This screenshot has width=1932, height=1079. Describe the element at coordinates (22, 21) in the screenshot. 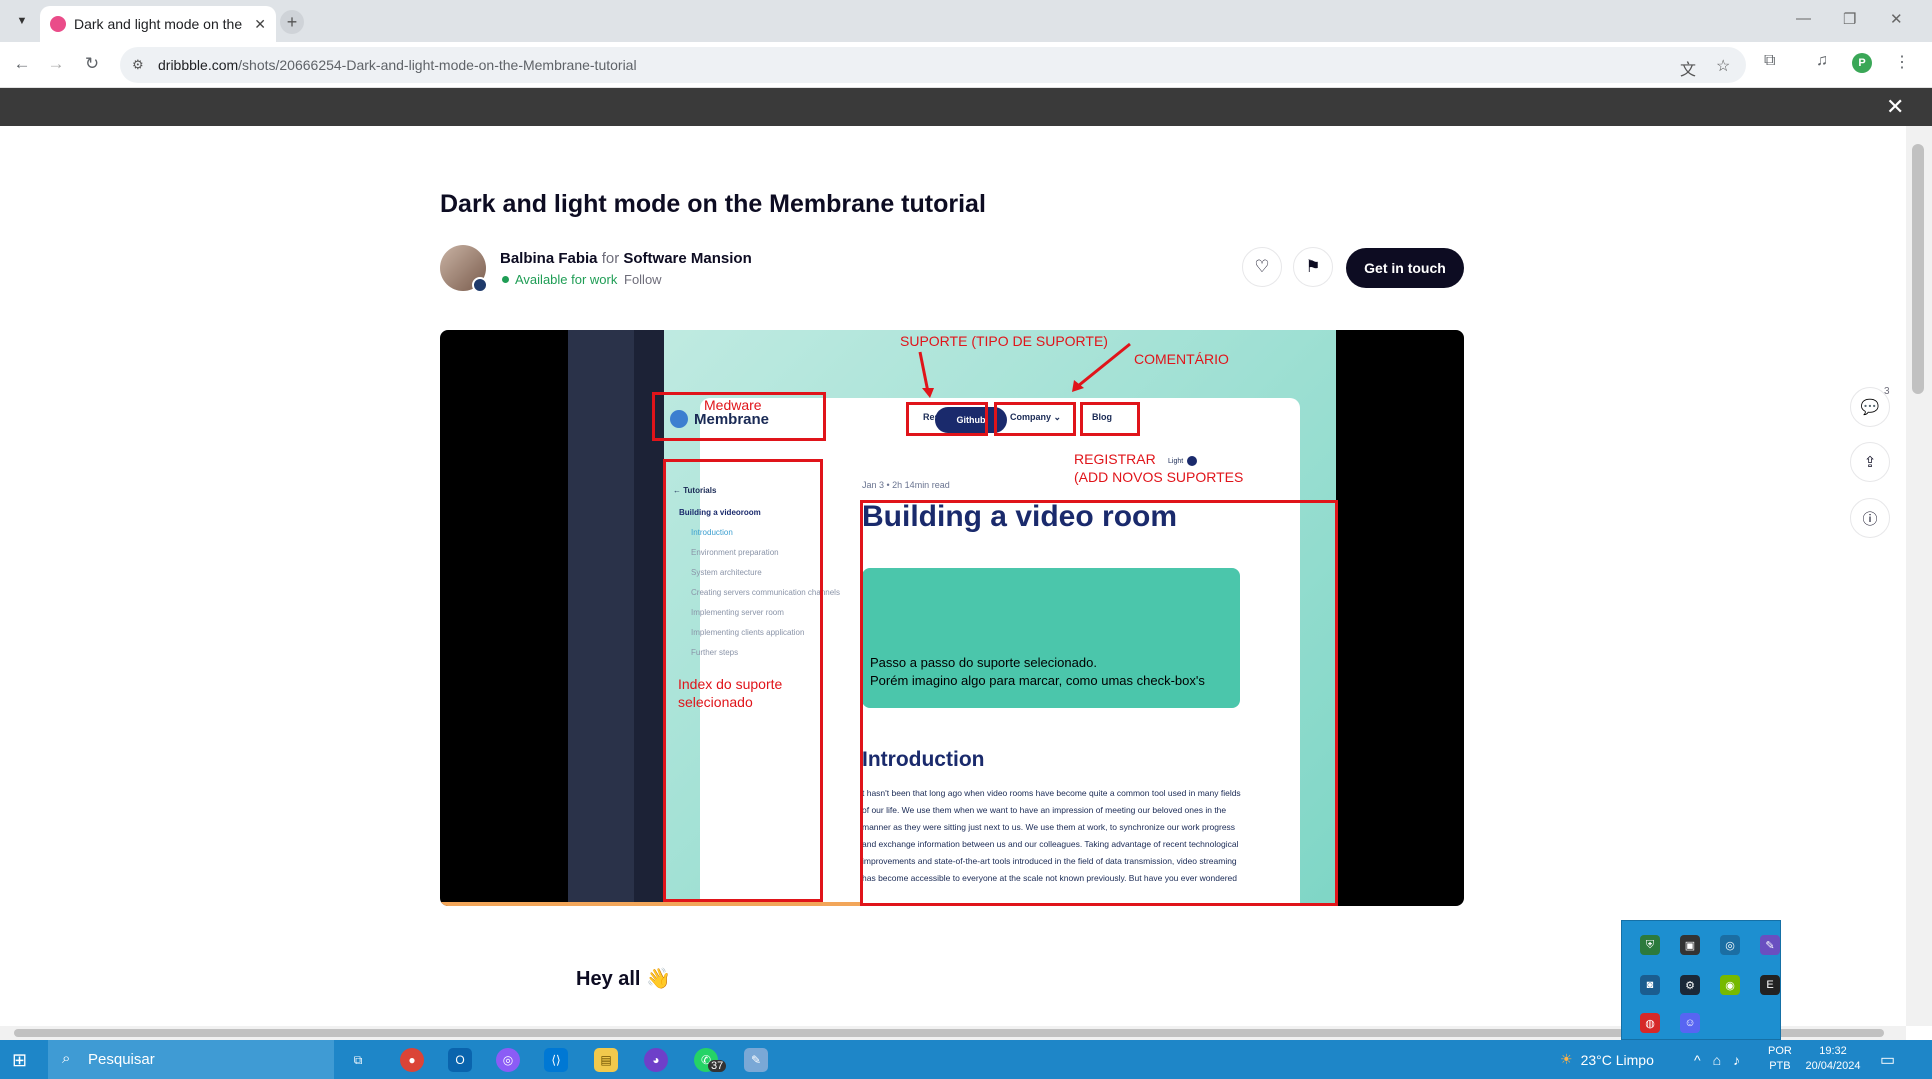

I see `tab-search-icon: ▼` at that location.